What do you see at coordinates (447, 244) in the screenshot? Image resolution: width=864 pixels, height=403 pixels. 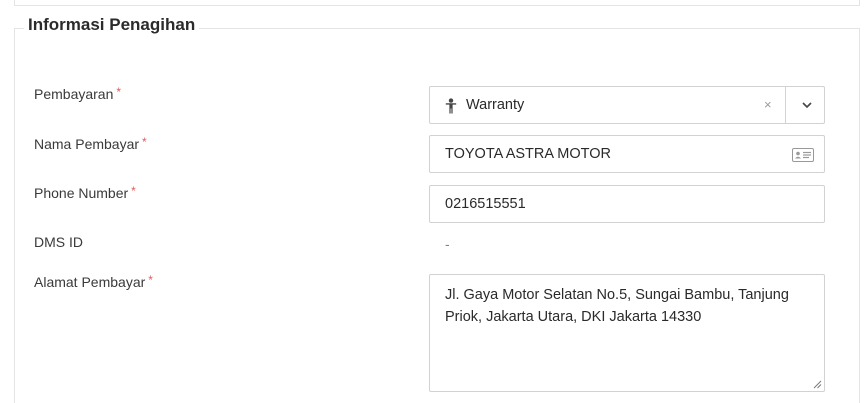 I see `dms-id-value: -` at bounding box center [447, 244].